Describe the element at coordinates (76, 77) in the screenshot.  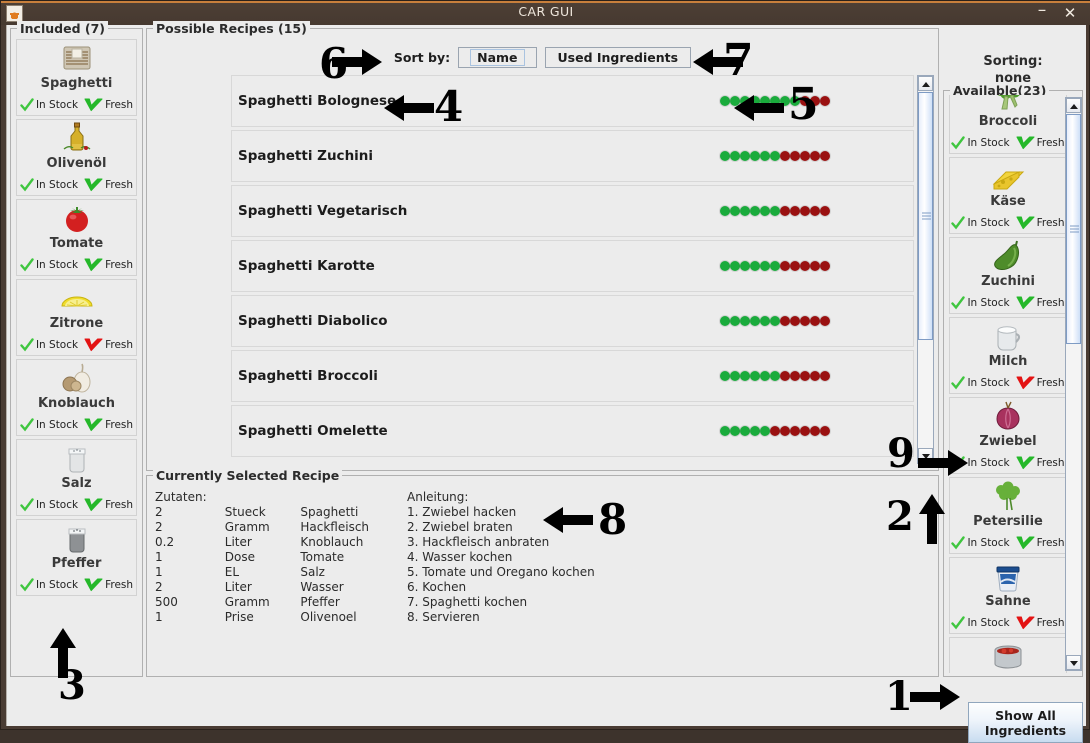
I see `ingredient-card: Spaghetti In Stock Fresh` at that location.